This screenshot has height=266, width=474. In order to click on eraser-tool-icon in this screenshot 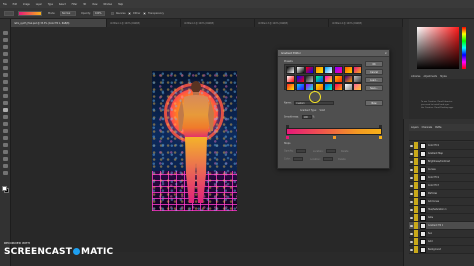, I will do `click(5, 103)`.